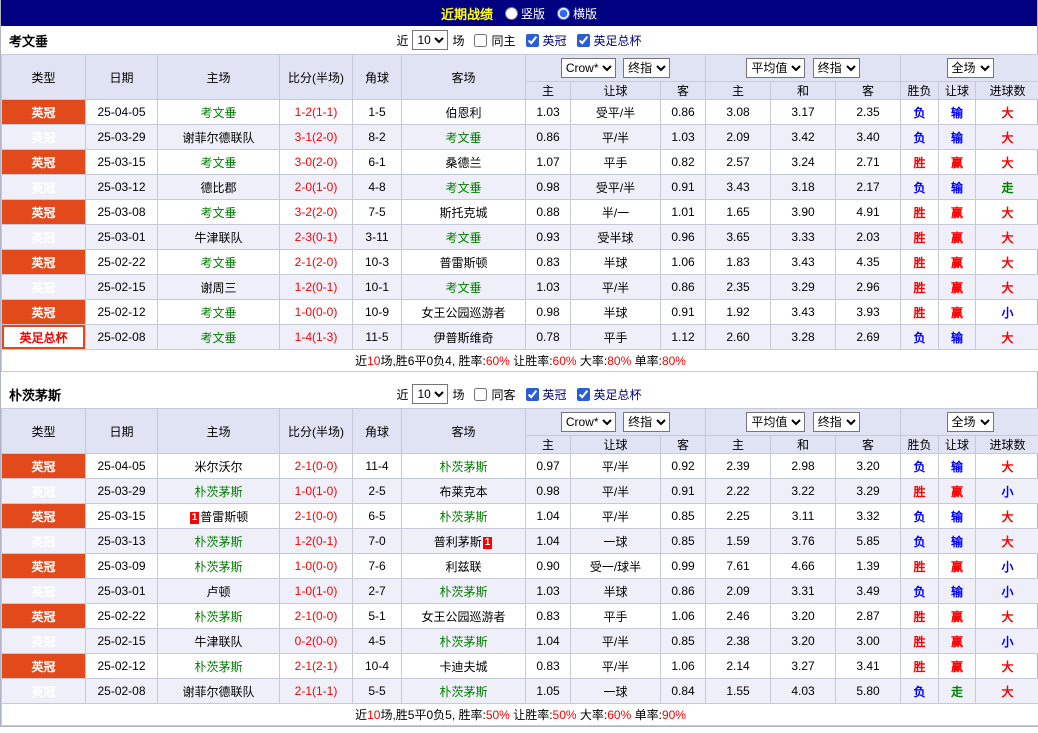 This screenshot has height=733, width=1038. I want to click on euro-away-odds-cell: 4.35, so click(868, 262).